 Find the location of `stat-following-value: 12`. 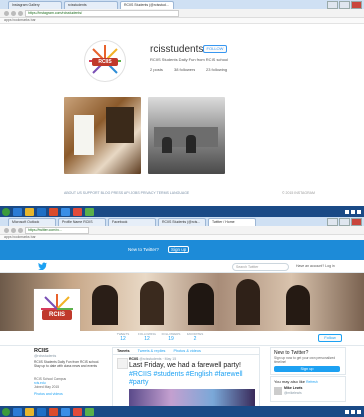

stat-following-value: 12 is located at coordinates (147, 339).